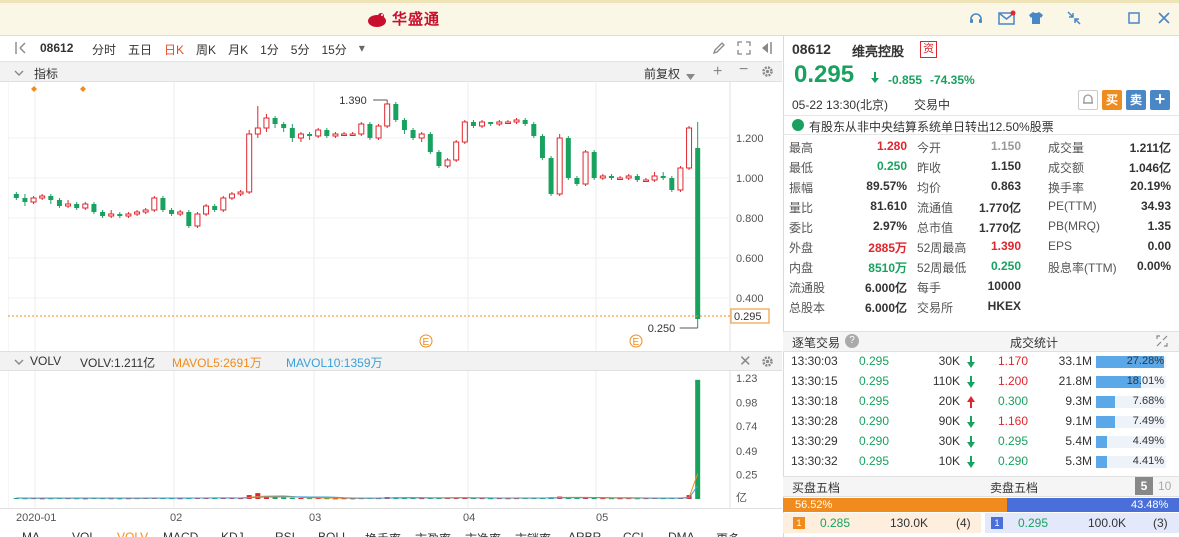 Image resolution: width=1179 pixels, height=537 pixels. Describe the element at coordinates (1136, 100) in the screenshot. I see `sell-button: 卖` at that location.